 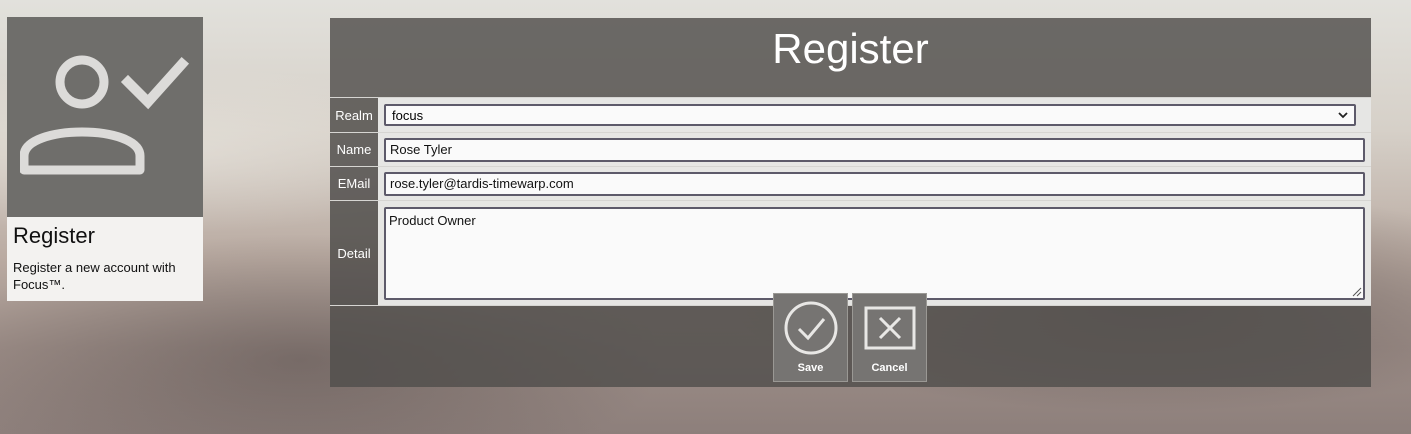 I want to click on card-description: Register a new account with Focus™., so click(x=94, y=276).